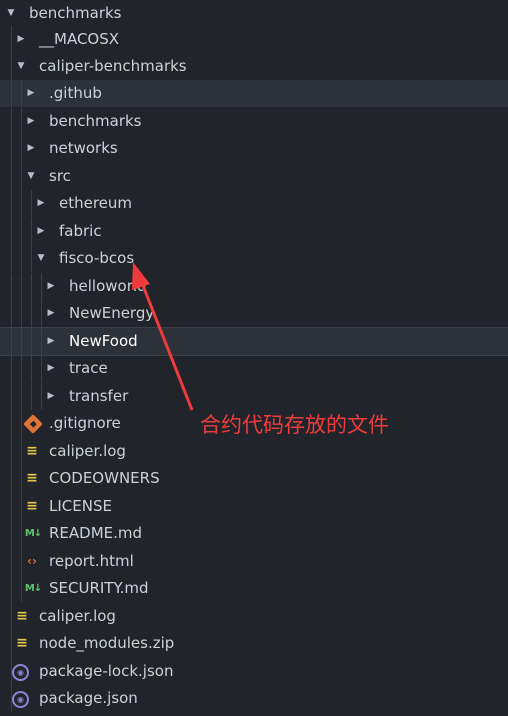 This screenshot has height=716, width=508. Describe the element at coordinates (141, 276) in the screenshot. I see `arrow-head` at that location.